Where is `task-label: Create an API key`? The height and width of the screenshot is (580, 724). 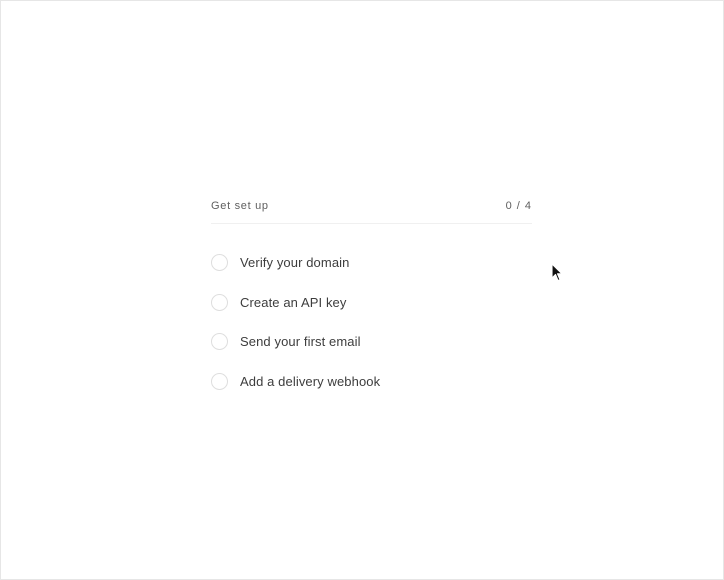
task-label: Create an API key is located at coordinates (293, 302).